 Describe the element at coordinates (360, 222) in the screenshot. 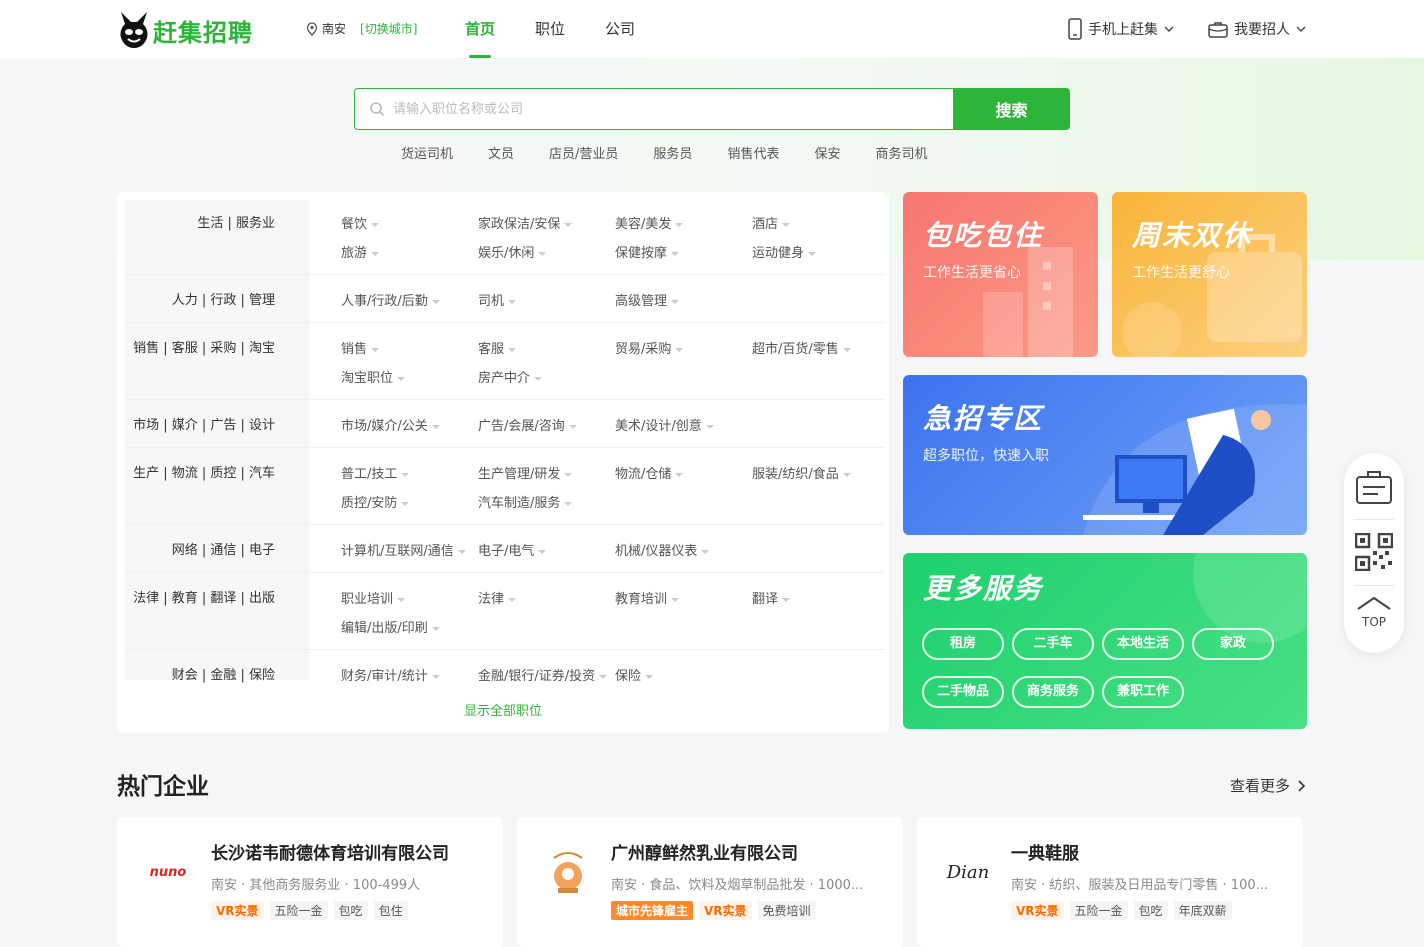

I see `category-item: 餐饮` at that location.